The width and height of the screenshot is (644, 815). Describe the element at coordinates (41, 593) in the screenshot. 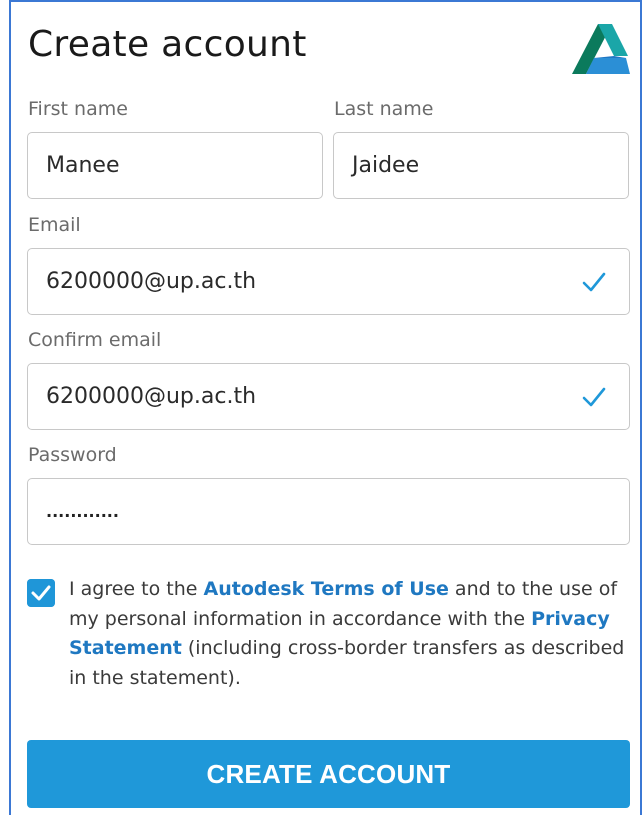

I see `checkbox-checked-icon` at that location.